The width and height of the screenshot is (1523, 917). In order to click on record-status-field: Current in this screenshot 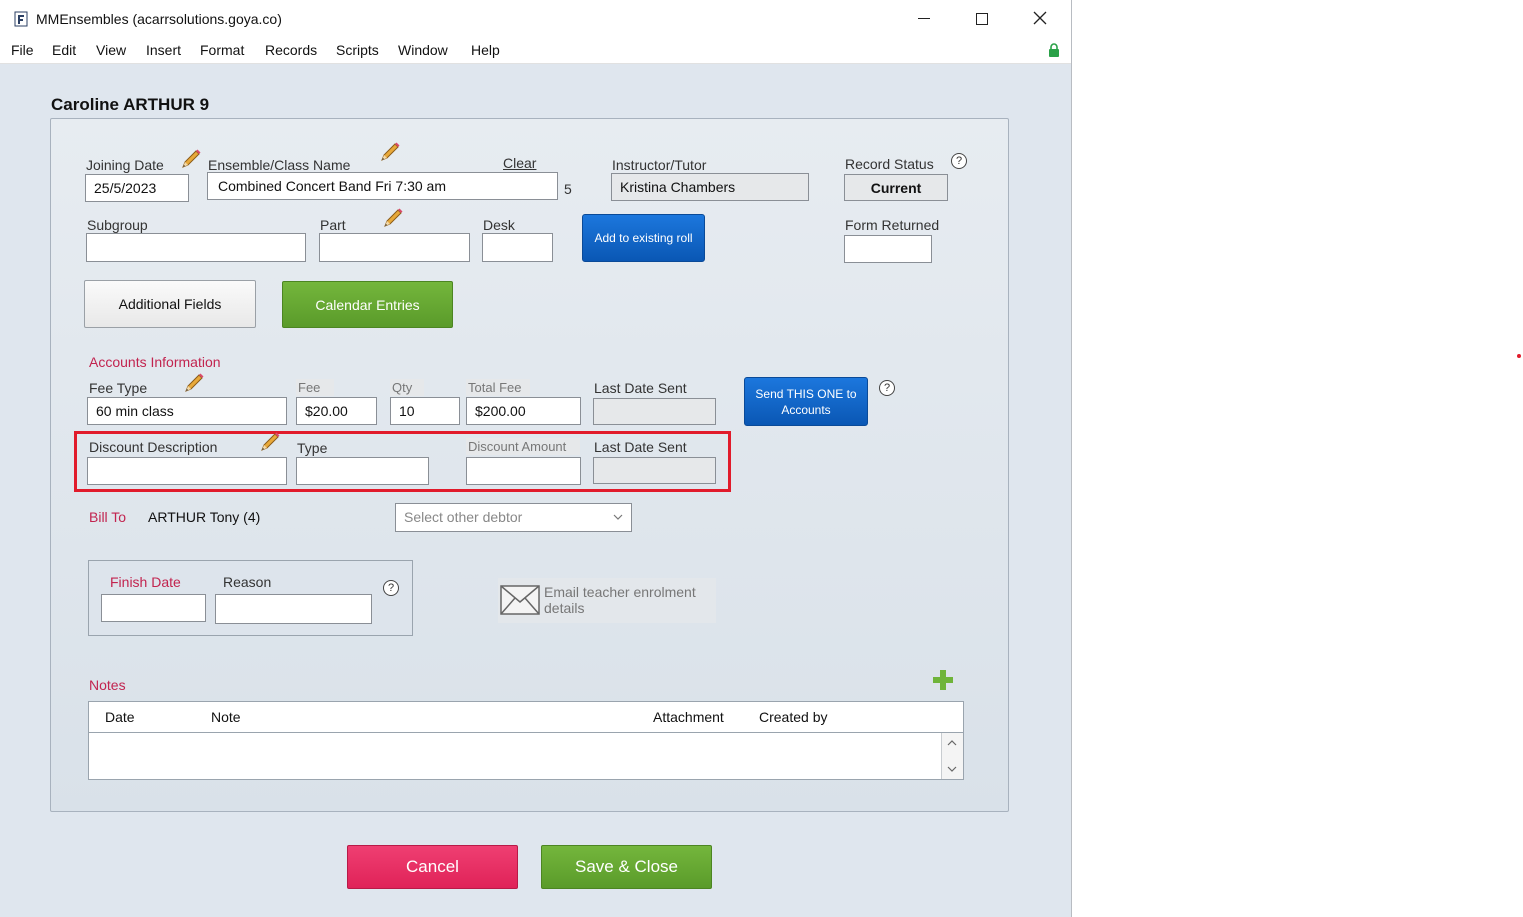, I will do `click(896, 187)`.